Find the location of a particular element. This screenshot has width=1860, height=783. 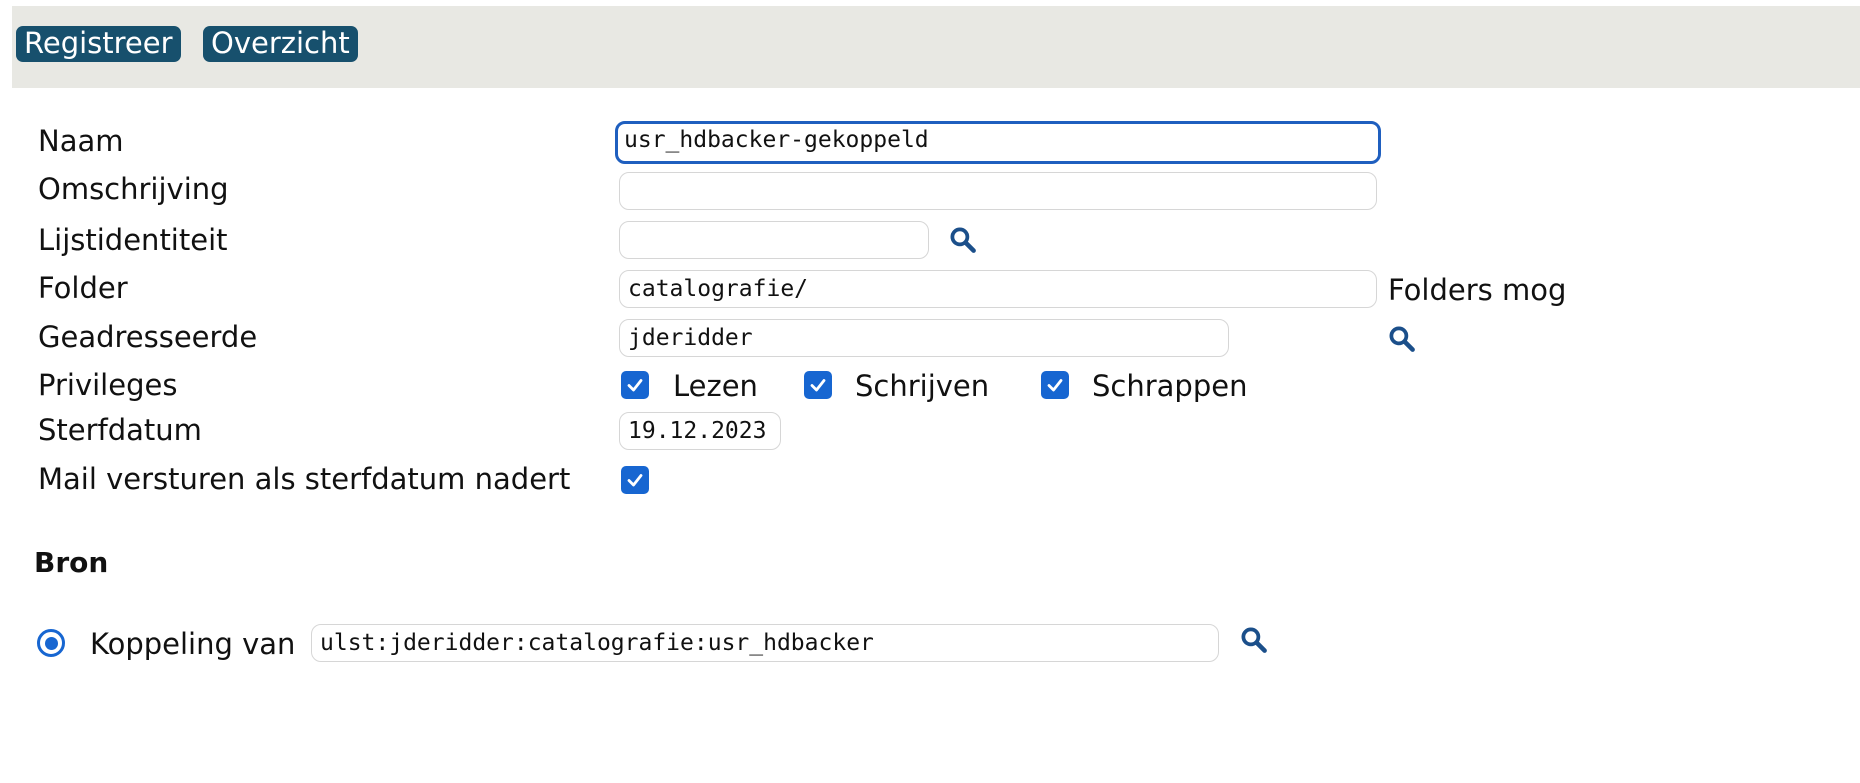

mail-checkbox is located at coordinates (635, 480).